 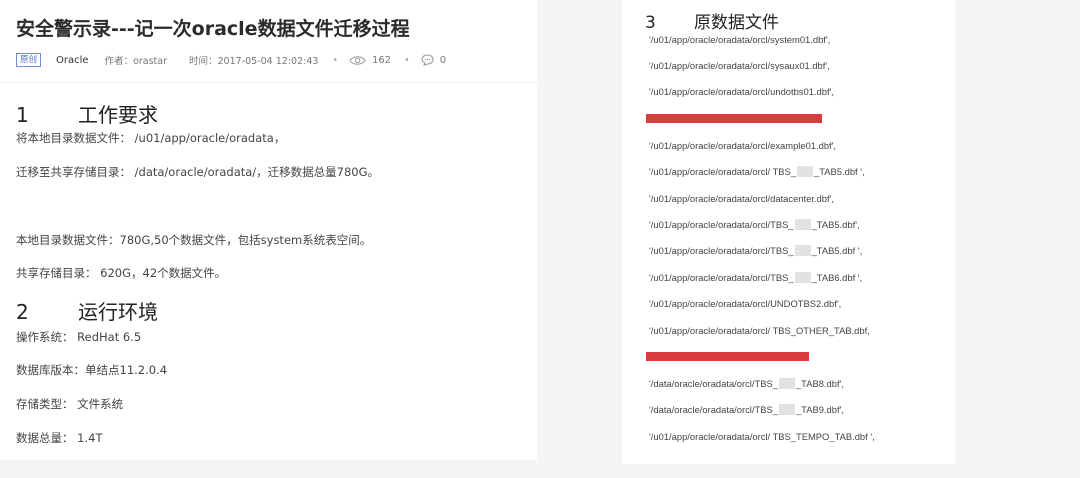 I want to click on original-badge: 原创, so click(x=29, y=60).